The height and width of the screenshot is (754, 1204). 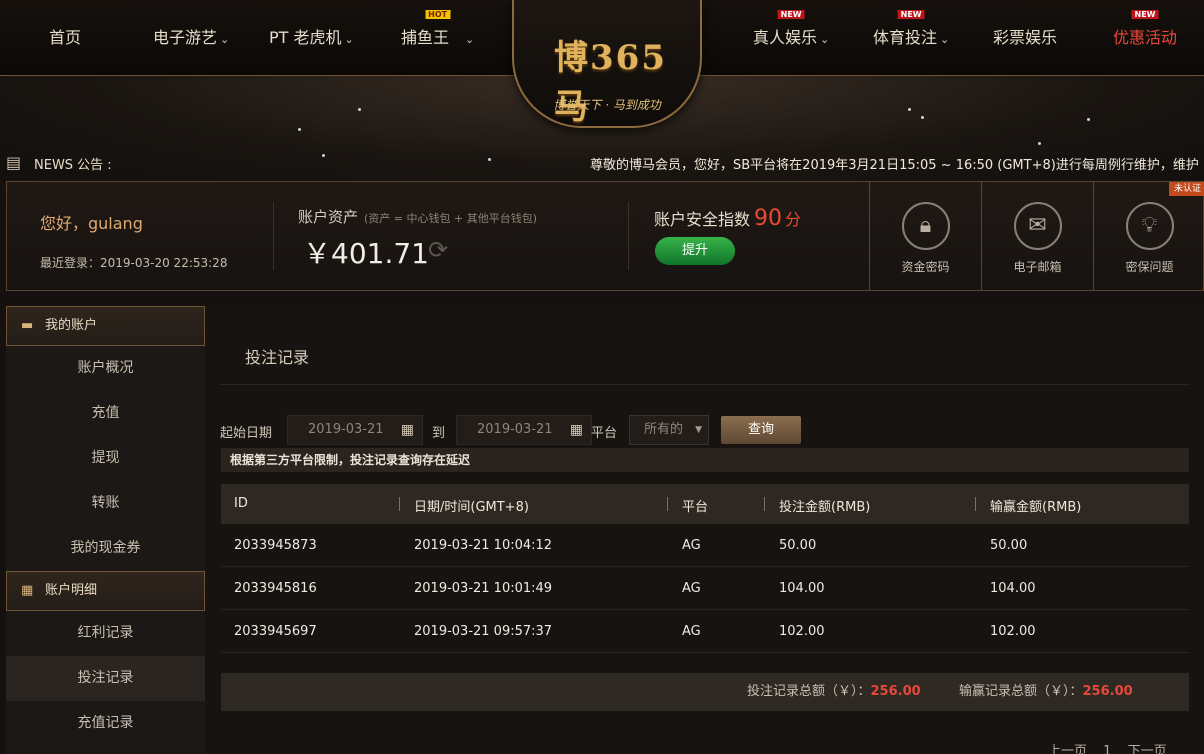 I want to click on nav-live-casino: NEW 真人娱乐 ⌄, so click(x=791, y=29).